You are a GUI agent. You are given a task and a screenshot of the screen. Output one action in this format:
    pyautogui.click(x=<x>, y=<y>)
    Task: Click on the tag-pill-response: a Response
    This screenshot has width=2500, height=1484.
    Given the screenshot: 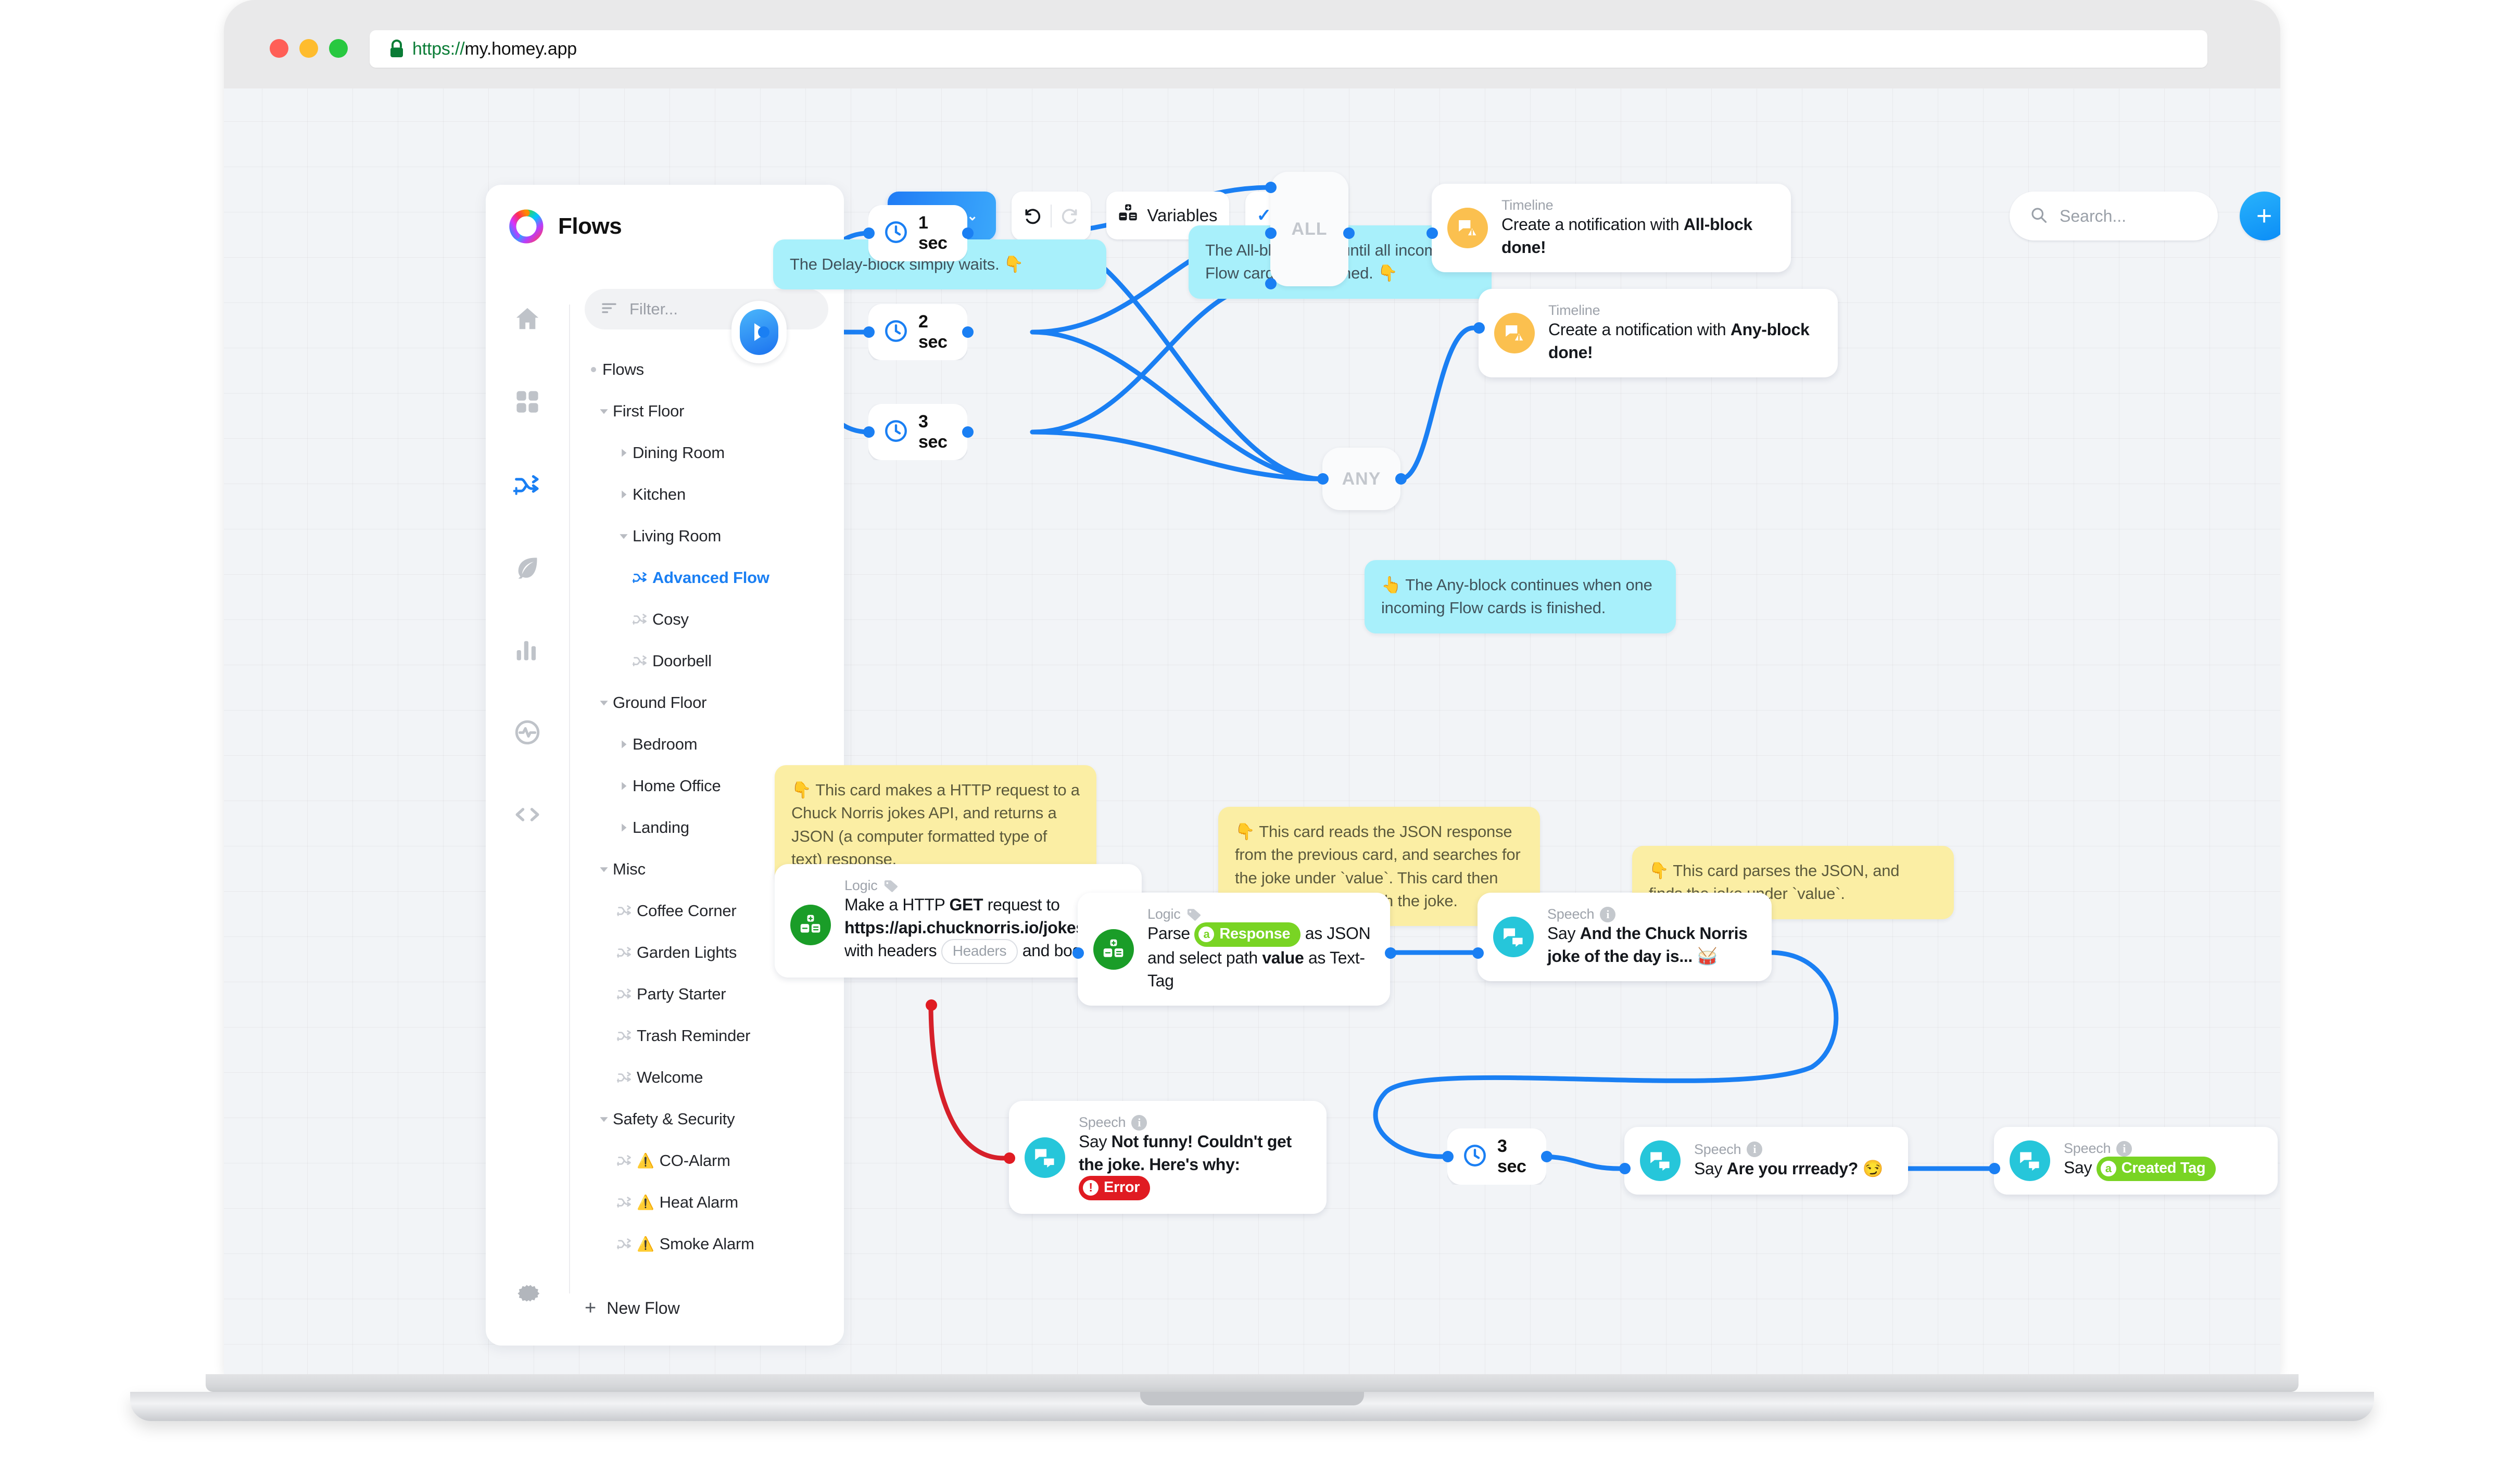 What is the action you would take?
    pyautogui.click(x=1247, y=935)
    